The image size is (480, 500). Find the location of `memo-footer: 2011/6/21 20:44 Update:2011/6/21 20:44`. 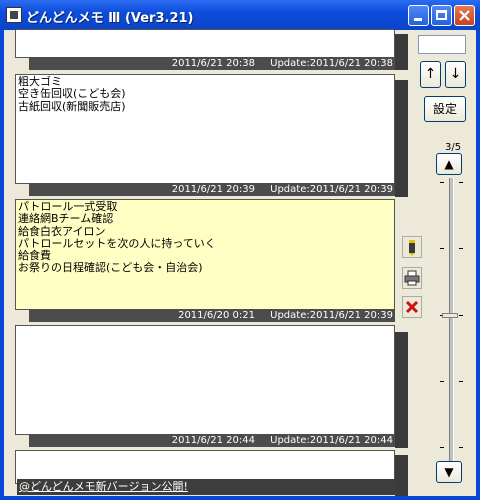

memo-footer: 2011/6/21 20:44 Update:2011/6/21 20:44 is located at coordinates (212, 440).